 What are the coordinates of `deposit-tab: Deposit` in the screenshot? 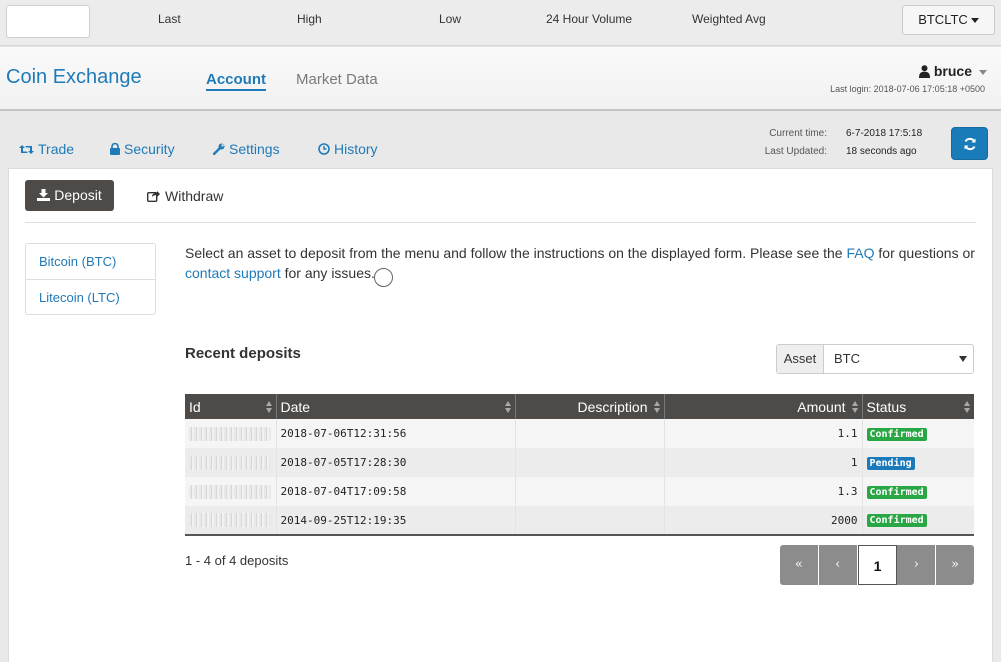 It's located at (69, 195).